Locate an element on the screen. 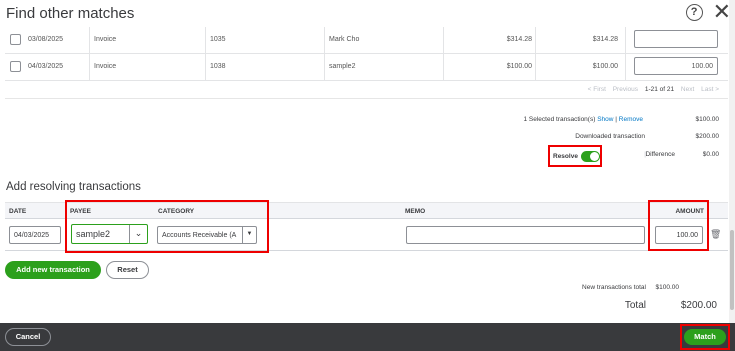 The image size is (735, 351). row-open-balance: $314.28 is located at coordinates (605, 39).